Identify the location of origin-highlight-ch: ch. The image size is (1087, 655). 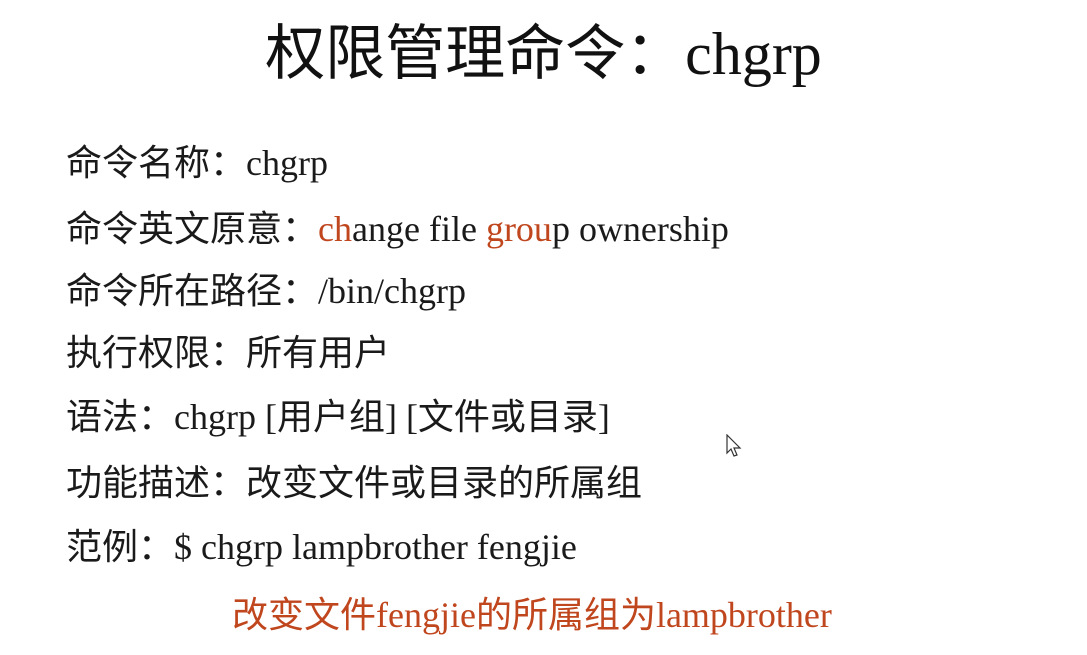
(335, 229).